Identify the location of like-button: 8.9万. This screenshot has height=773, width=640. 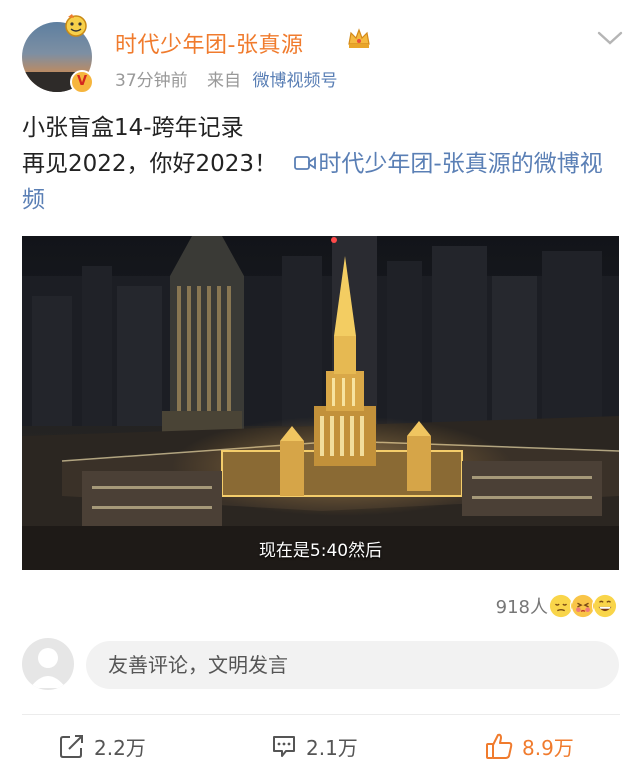
(529, 746).